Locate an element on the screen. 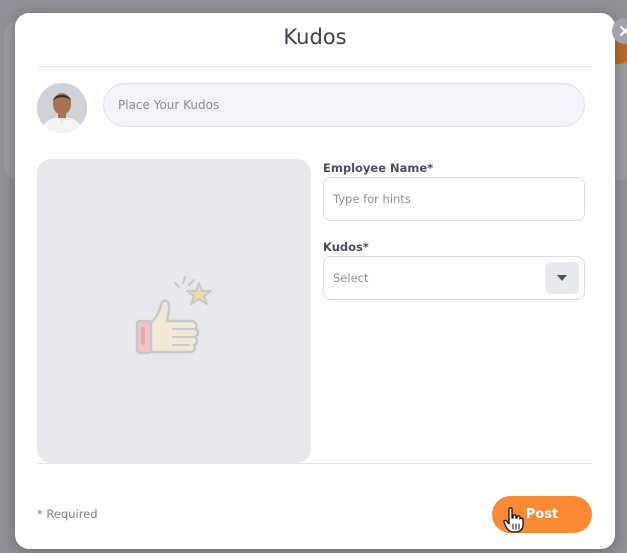 This screenshot has width=627, height=553. chevron-down-icon is located at coordinates (562, 278).